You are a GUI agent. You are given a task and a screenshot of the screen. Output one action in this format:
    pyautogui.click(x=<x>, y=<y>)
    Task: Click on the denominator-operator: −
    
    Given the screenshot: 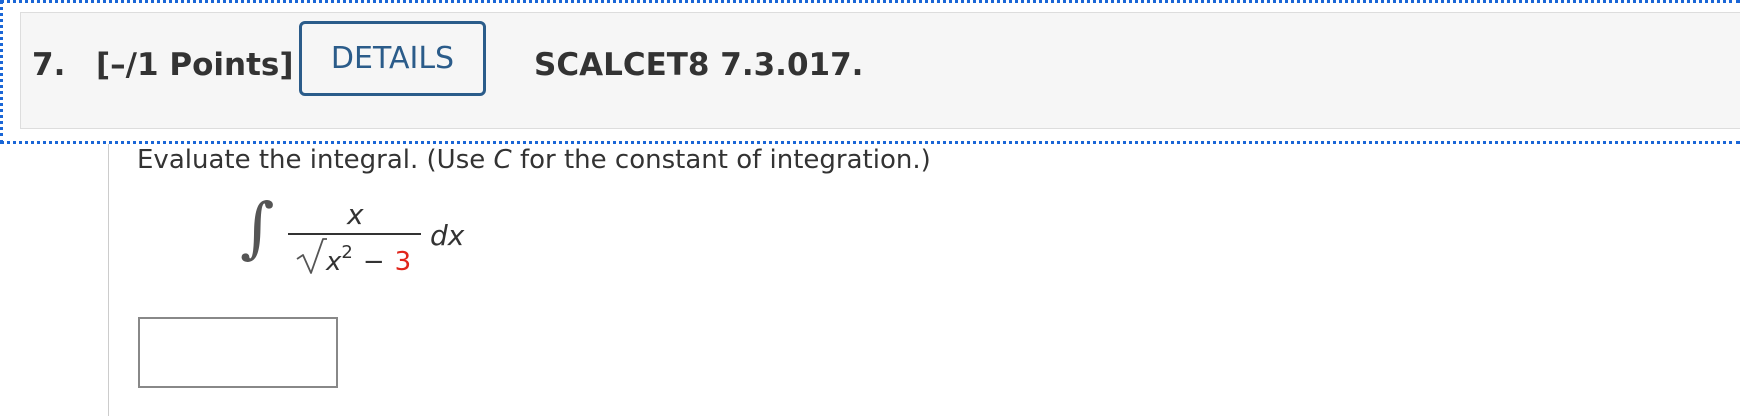 What is the action you would take?
    pyautogui.click(x=373, y=262)
    